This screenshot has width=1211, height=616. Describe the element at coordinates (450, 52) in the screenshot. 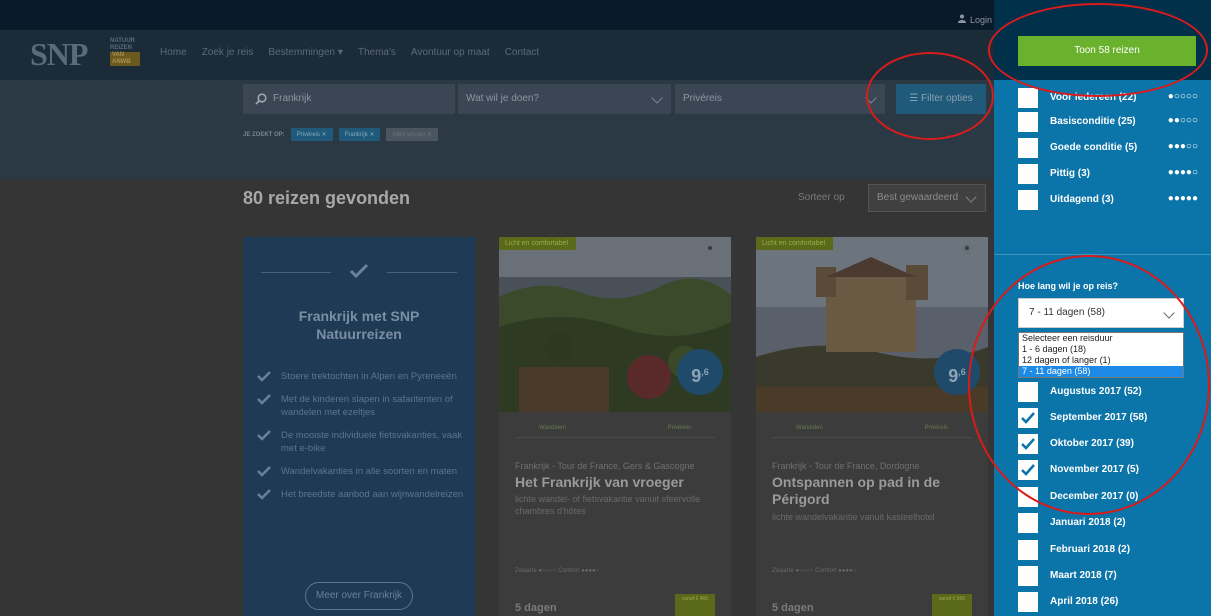

I see `nav-item-custom: Avontuur op maat` at that location.